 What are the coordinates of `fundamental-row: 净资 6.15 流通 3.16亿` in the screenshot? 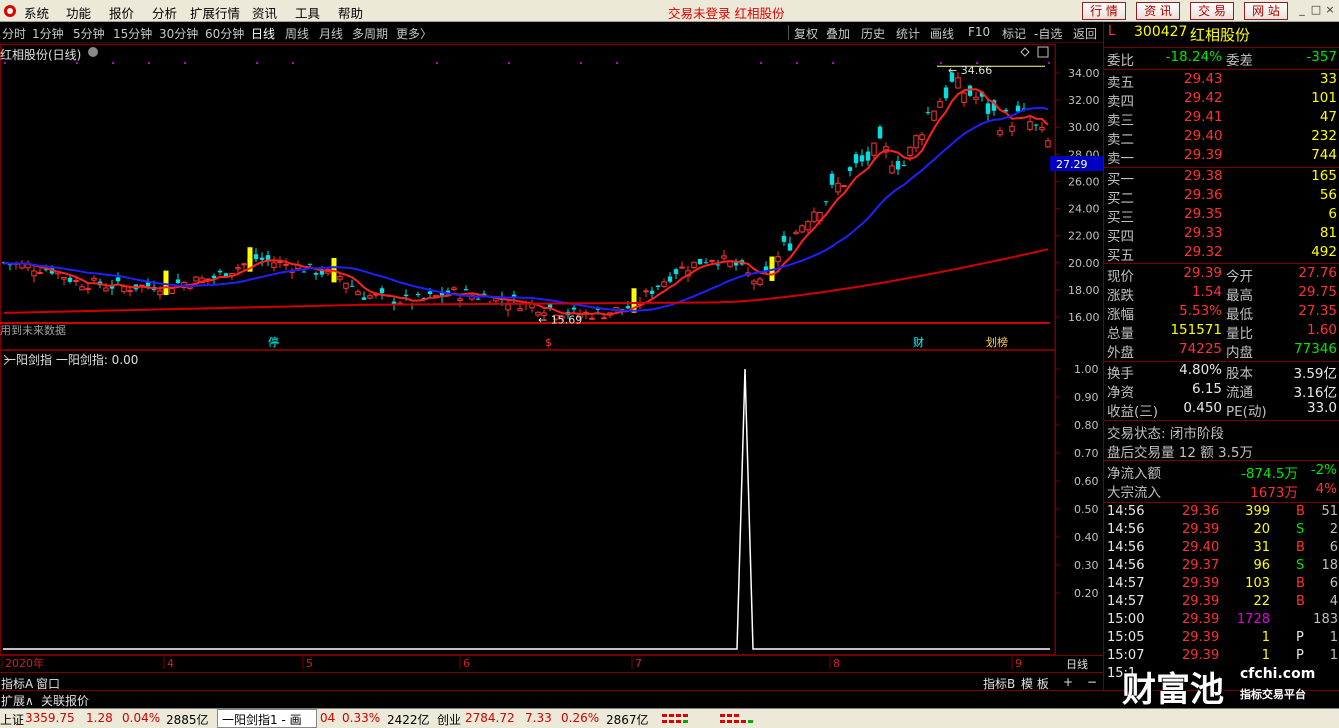 It's located at (1222, 391).